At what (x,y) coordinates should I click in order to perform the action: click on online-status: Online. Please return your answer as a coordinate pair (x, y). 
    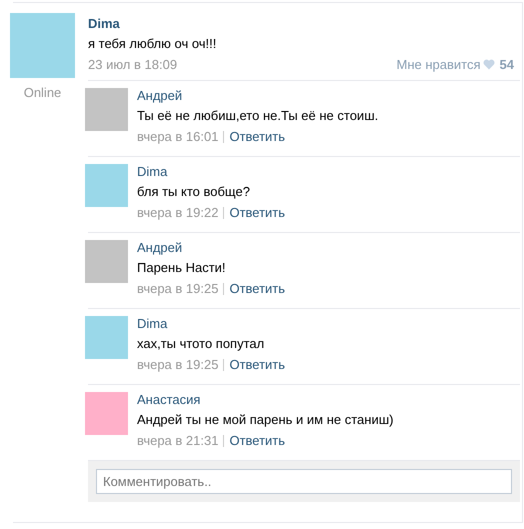
    Looking at the image, I should click on (43, 92).